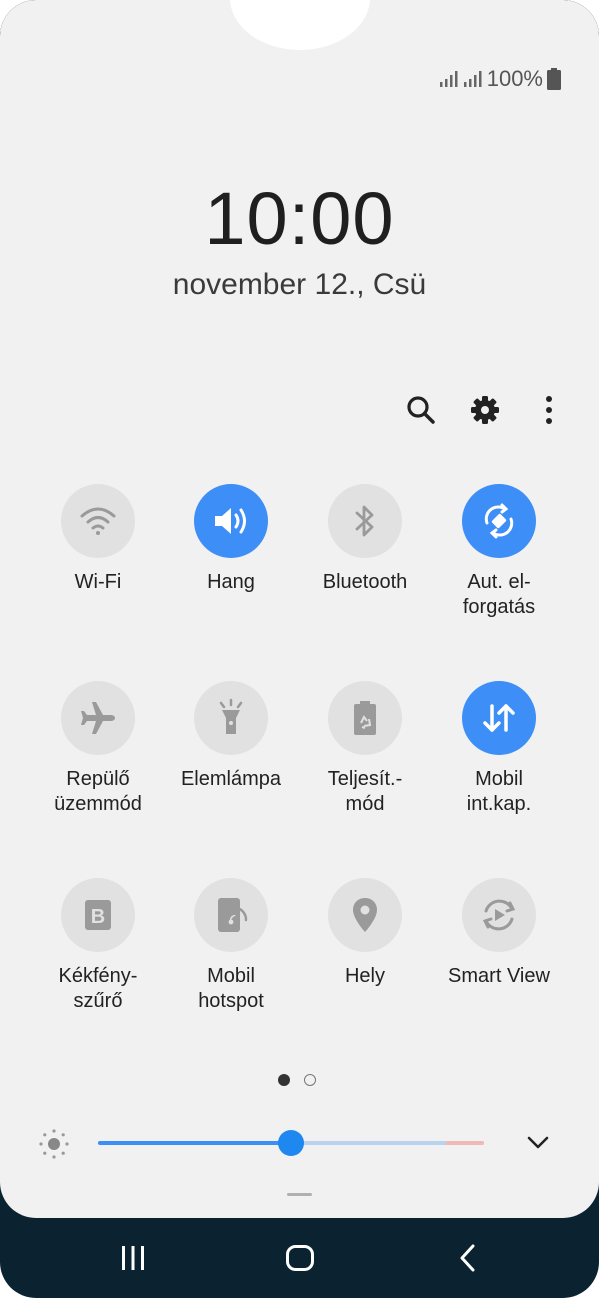 The height and width of the screenshot is (1298, 599). I want to click on tile-label: Mobil hotspot, so click(231, 988).